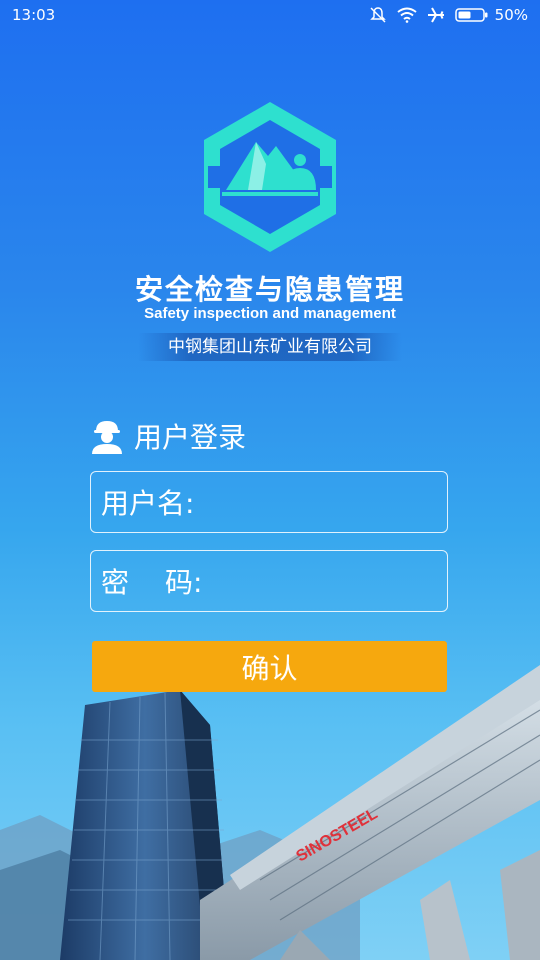 This screenshot has height=960, width=540. What do you see at coordinates (377, 15) in the screenshot?
I see `notification-off-icon` at bounding box center [377, 15].